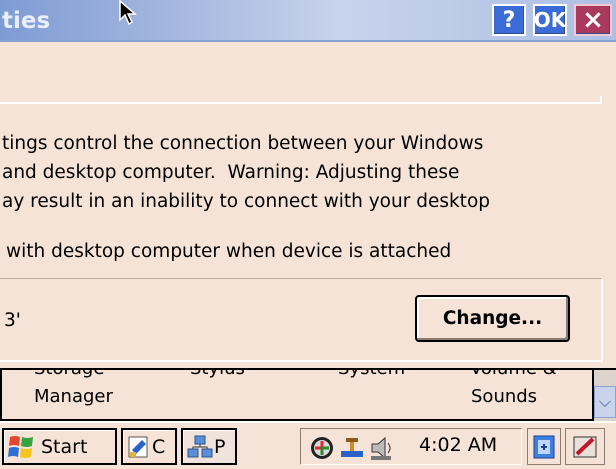  What do you see at coordinates (605, 402) in the screenshot?
I see `scroll-down-icon: ⌵` at bounding box center [605, 402].